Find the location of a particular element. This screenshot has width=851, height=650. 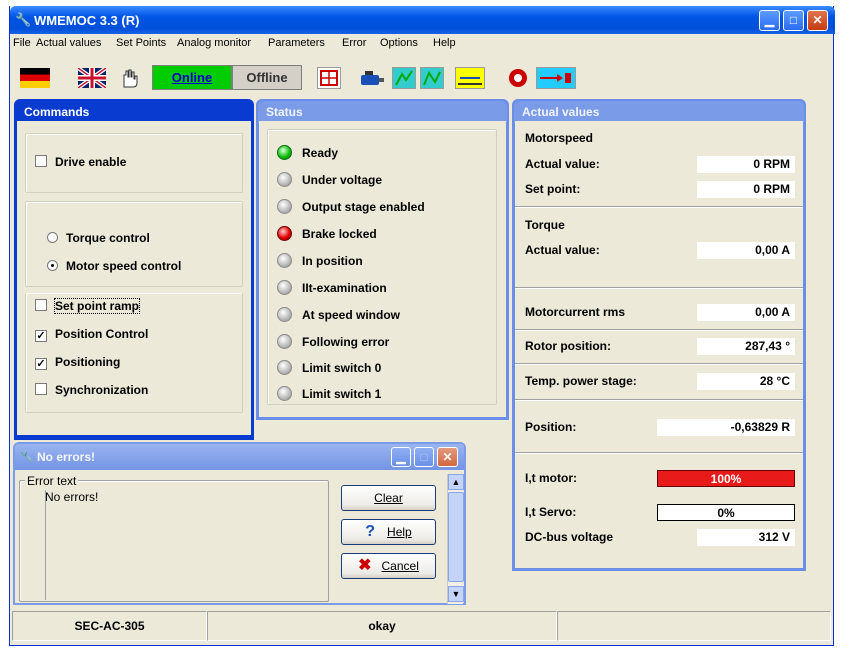

error-dialog-titlebar: 🔧 No errors! ▁ □ ✕ is located at coordinates (239, 457).